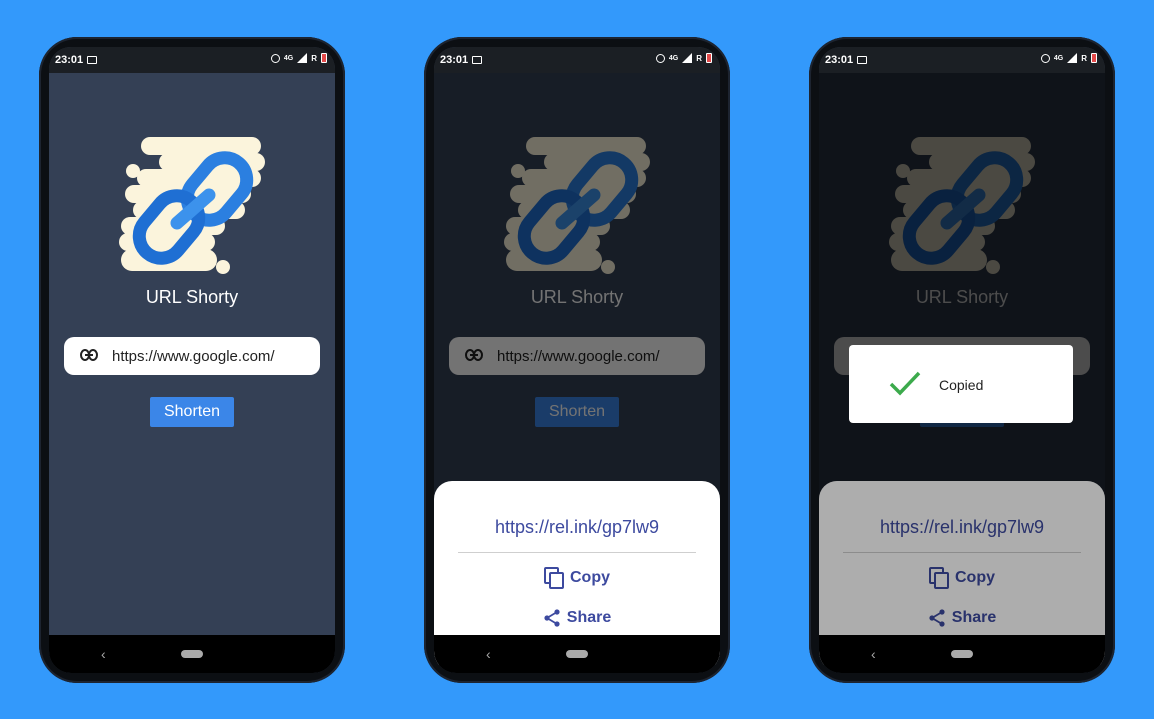 This screenshot has width=1154, height=719. I want to click on divider, so click(577, 552).